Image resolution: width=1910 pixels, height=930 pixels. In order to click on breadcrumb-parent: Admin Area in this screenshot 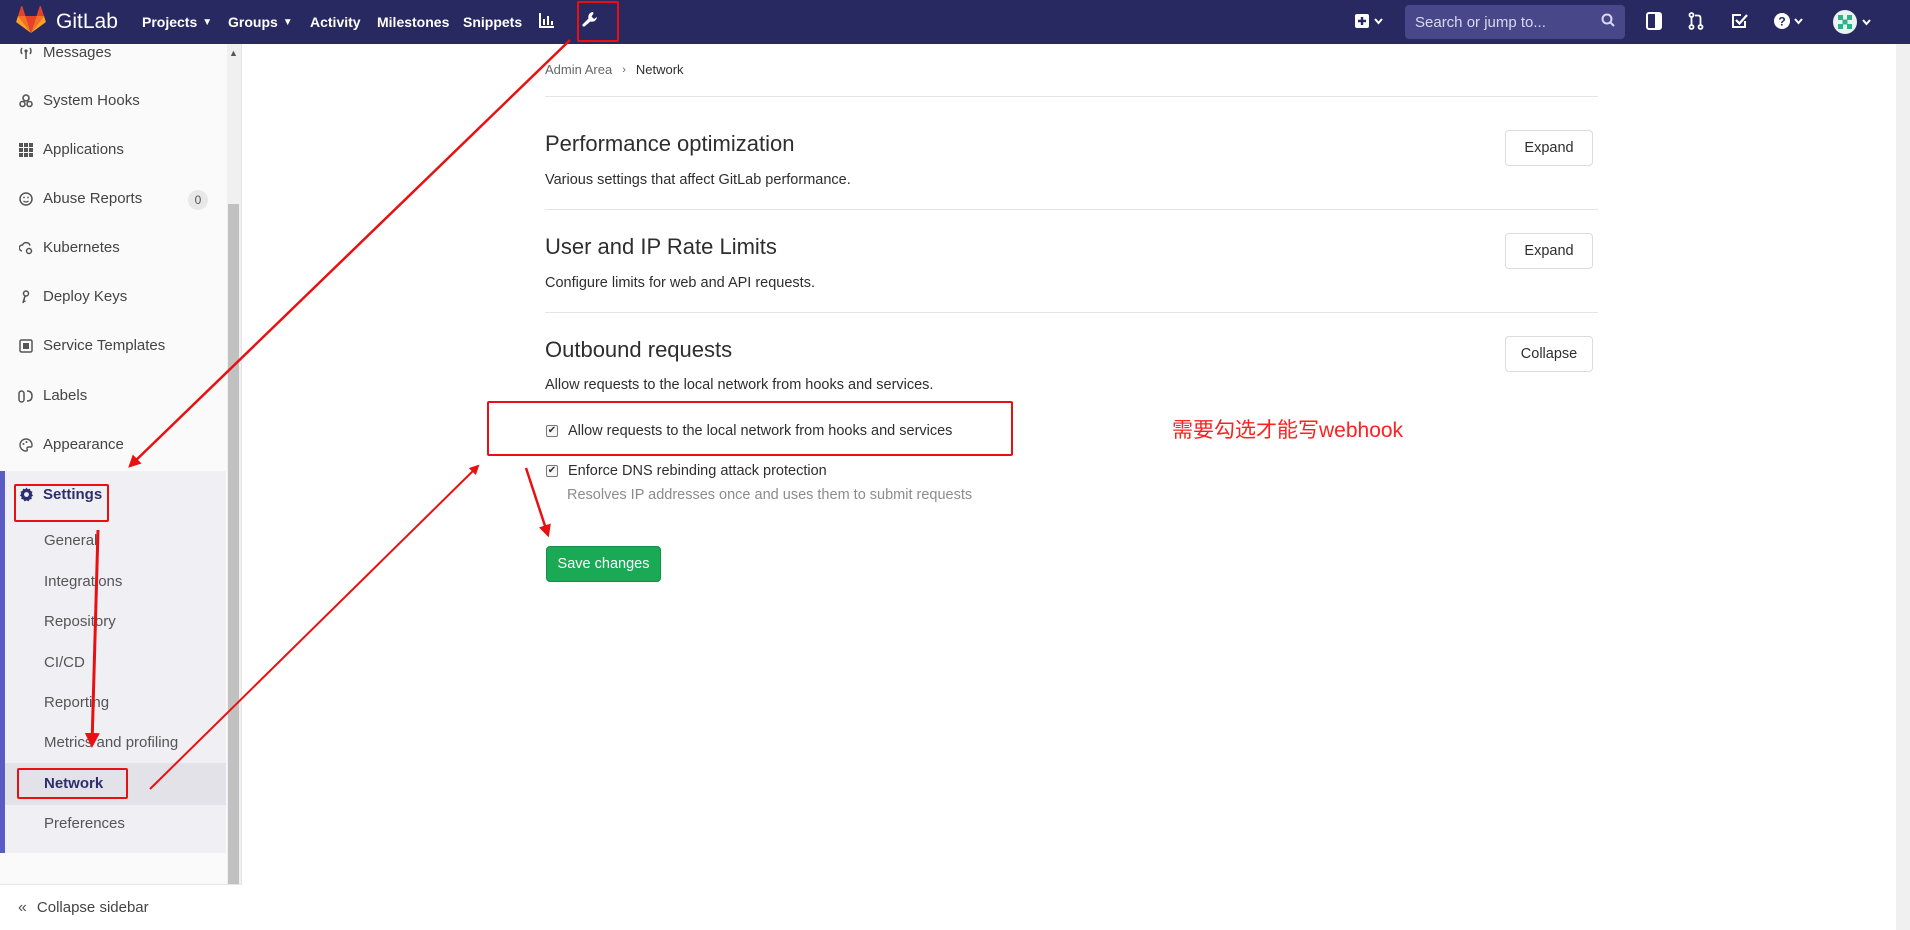, I will do `click(578, 69)`.